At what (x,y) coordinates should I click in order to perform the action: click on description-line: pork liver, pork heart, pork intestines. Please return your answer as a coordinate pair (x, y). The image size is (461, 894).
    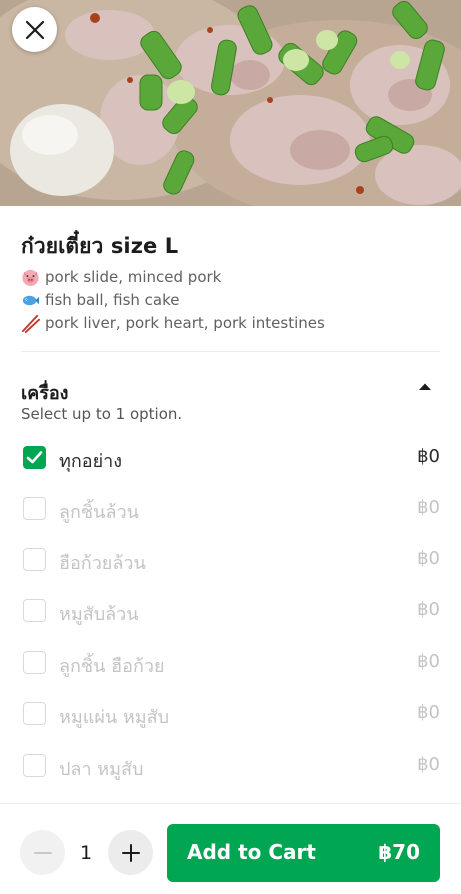
    Looking at the image, I should click on (173, 323).